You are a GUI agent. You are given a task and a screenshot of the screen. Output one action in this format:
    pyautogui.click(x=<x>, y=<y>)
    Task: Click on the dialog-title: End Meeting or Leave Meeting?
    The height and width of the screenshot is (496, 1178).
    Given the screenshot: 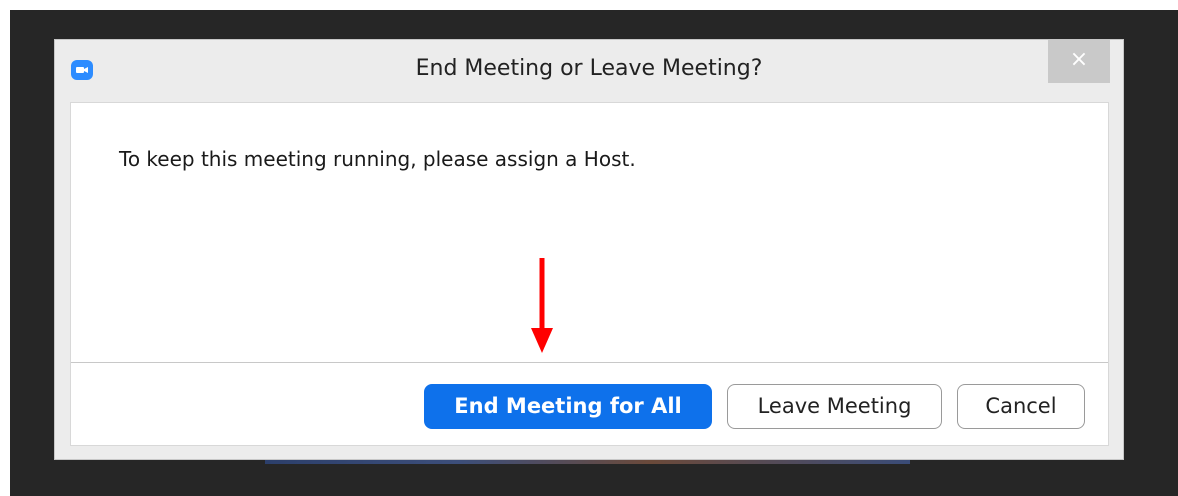 What is the action you would take?
    pyautogui.click(x=589, y=68)
    